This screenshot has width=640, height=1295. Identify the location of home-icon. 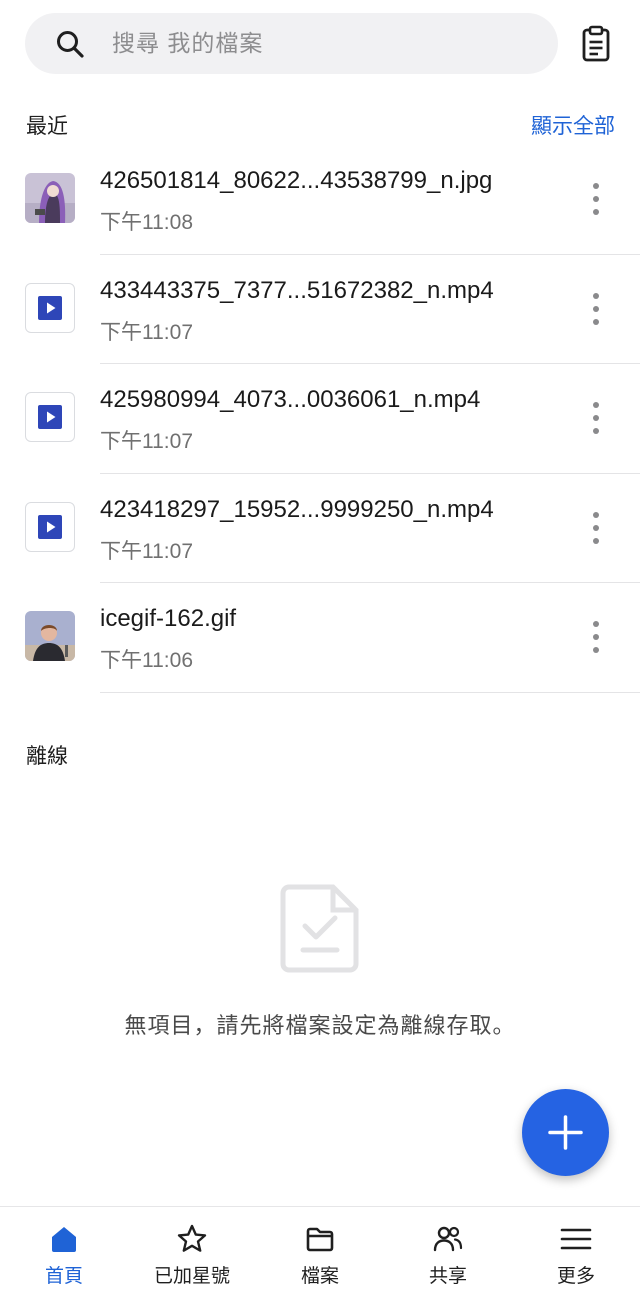
(64, 1239).